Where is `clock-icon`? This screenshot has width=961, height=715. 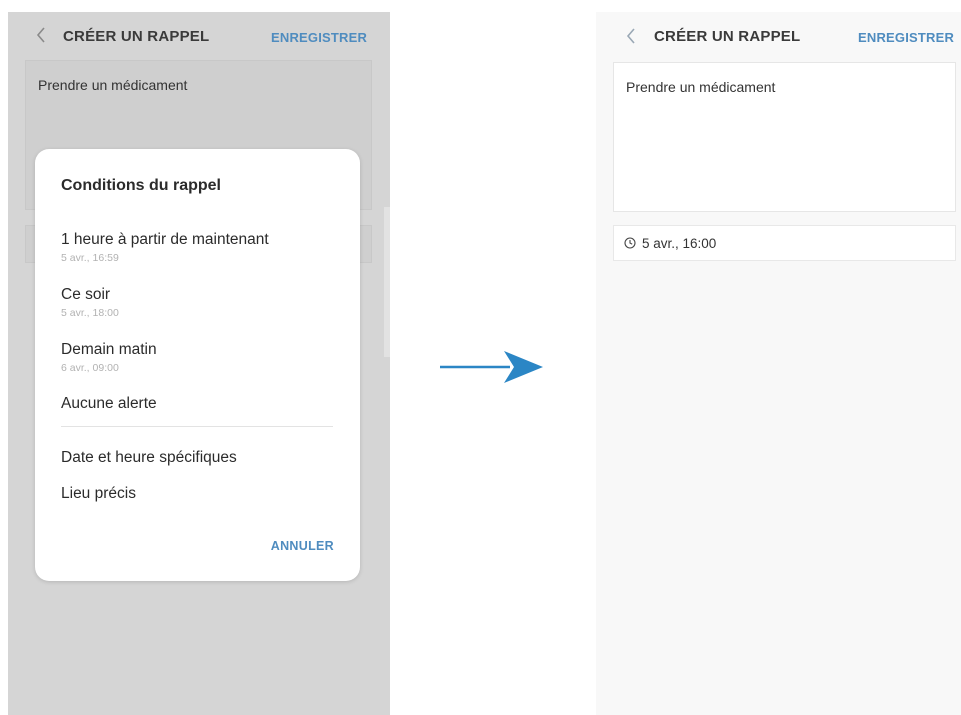
clock-icon is located at coordinates (630, 243).